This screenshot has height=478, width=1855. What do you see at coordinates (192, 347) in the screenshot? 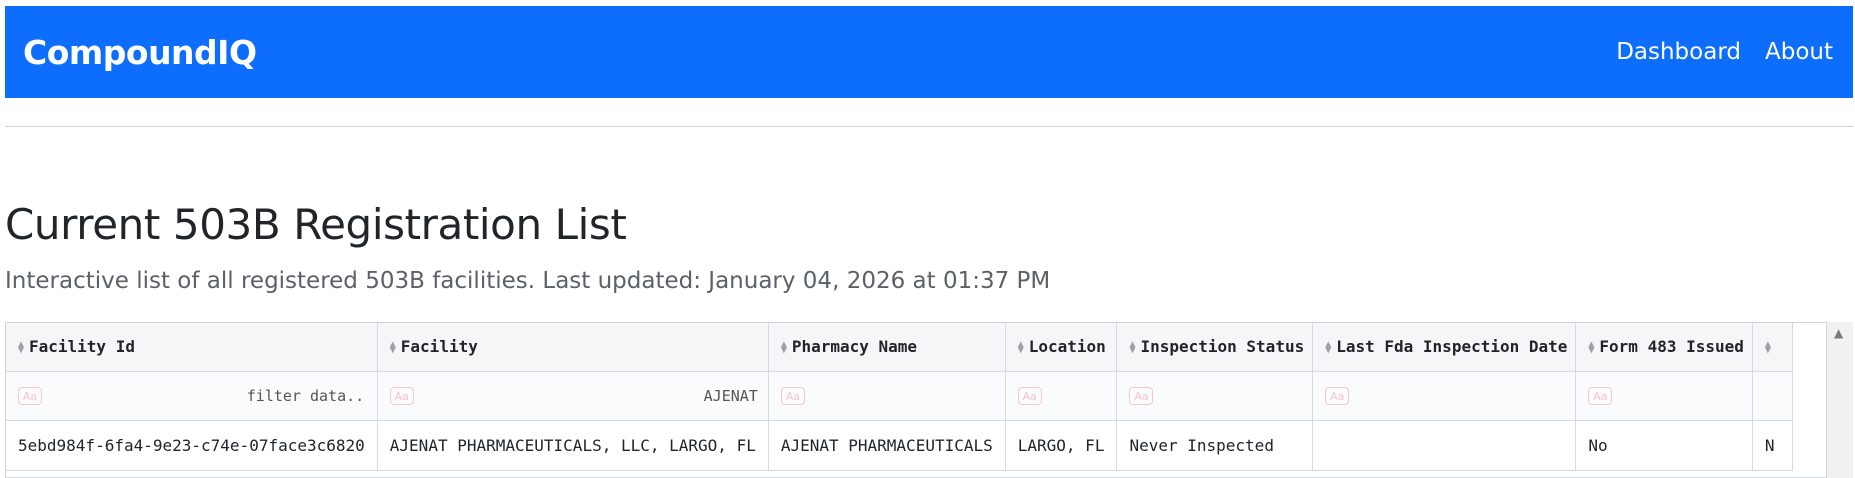
I see `column-header-facility-id: ▲ ▼ Facility Id` at bounding box center [192, 347].